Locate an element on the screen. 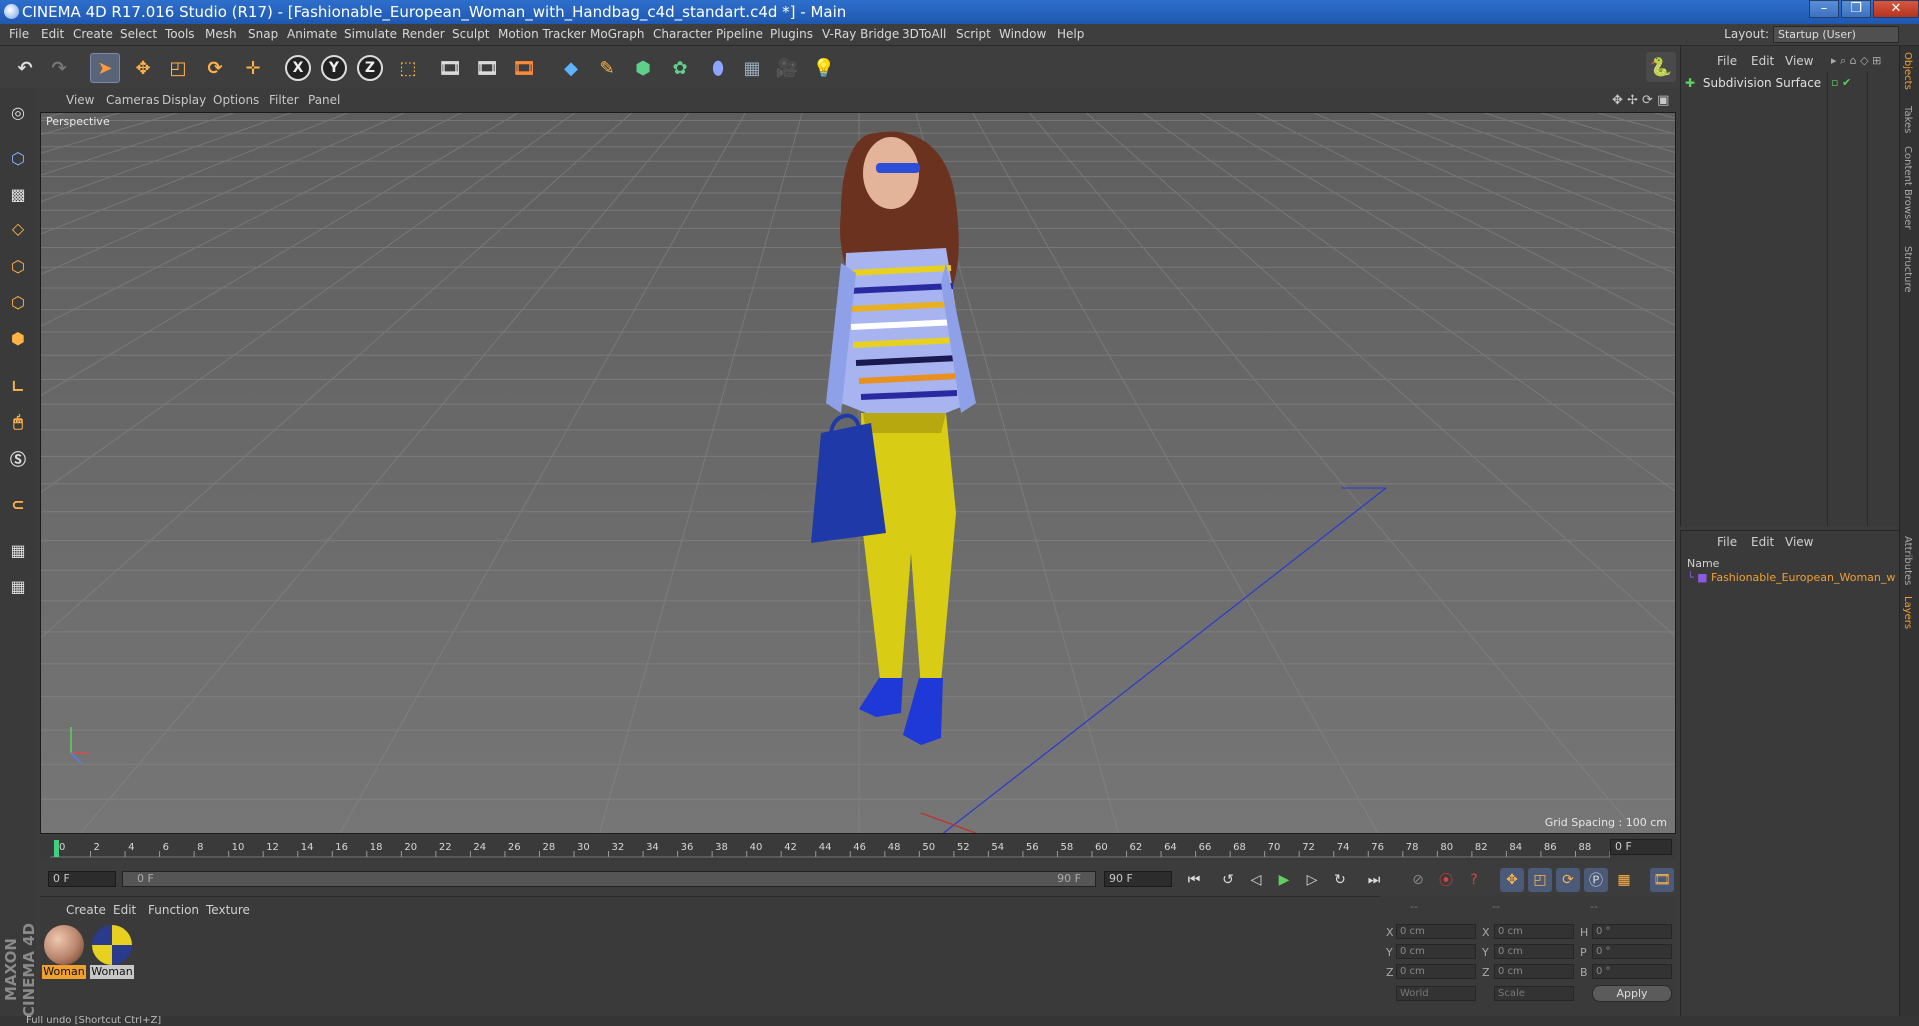  apply-button: Apply is located at coordinates (1632, 993).